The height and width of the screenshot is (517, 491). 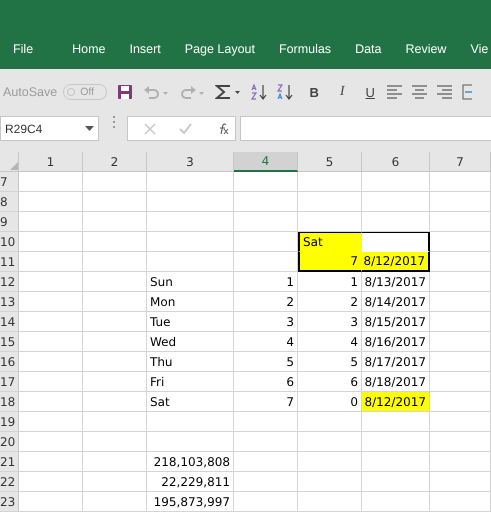 What do you see at coordinates (9, 422) in the screenshot?
I see `row-header: 19` at bounding box center [9, 422].